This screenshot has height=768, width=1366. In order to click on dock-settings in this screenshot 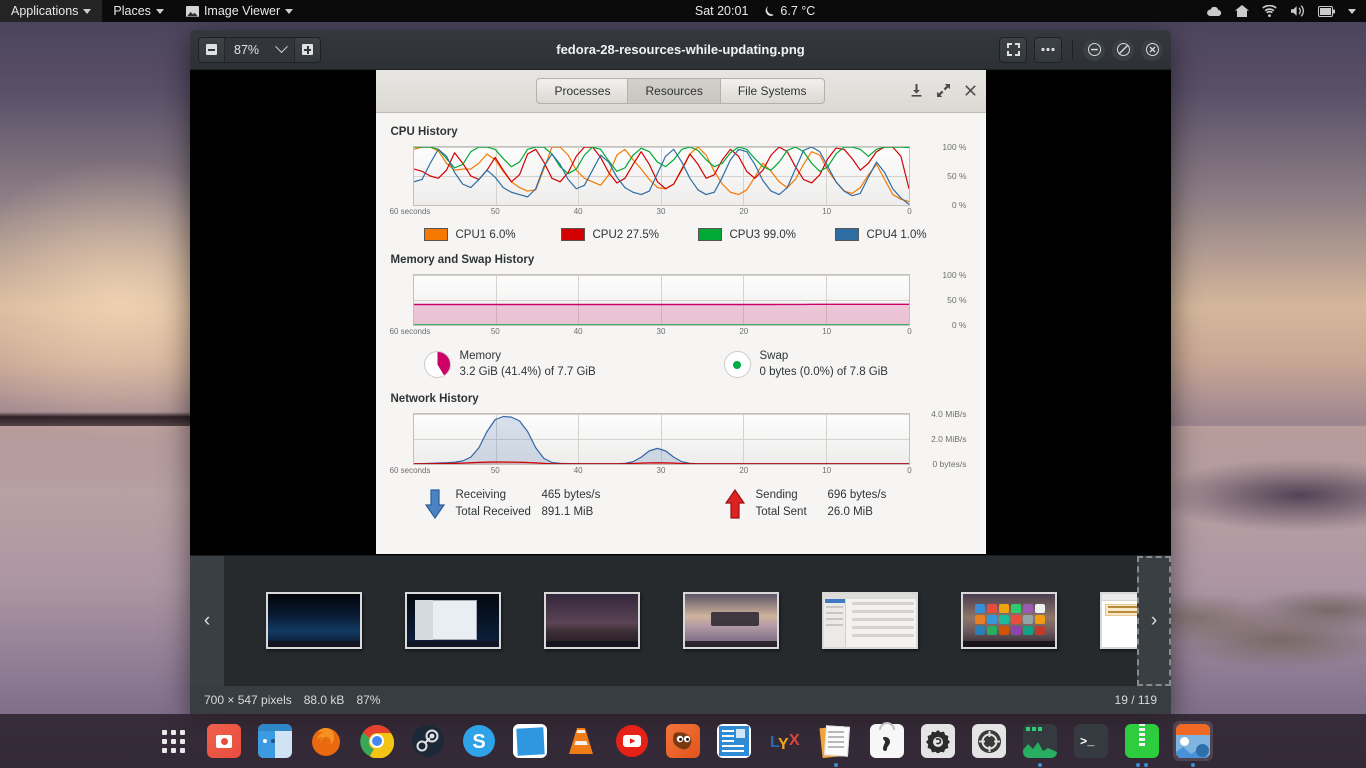, I will do `click(989, 741)`.